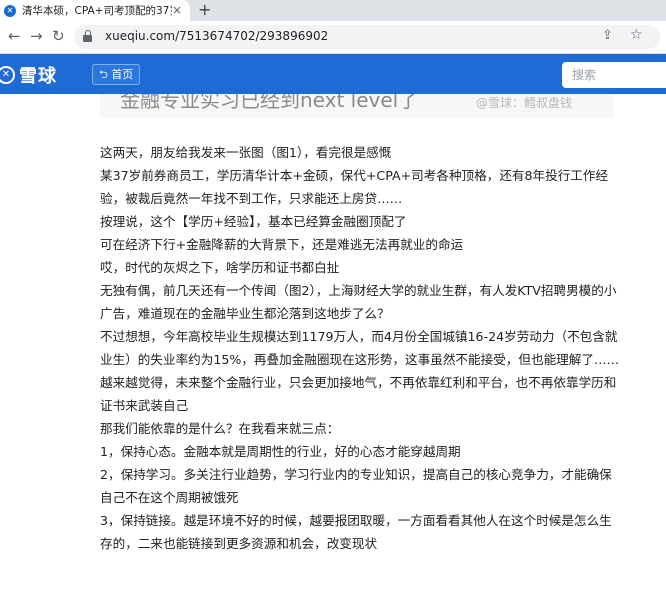  Describe the element at coordinates (116, 74) in the screenshot. I see `home-button: ⮌ 首页` at that location.